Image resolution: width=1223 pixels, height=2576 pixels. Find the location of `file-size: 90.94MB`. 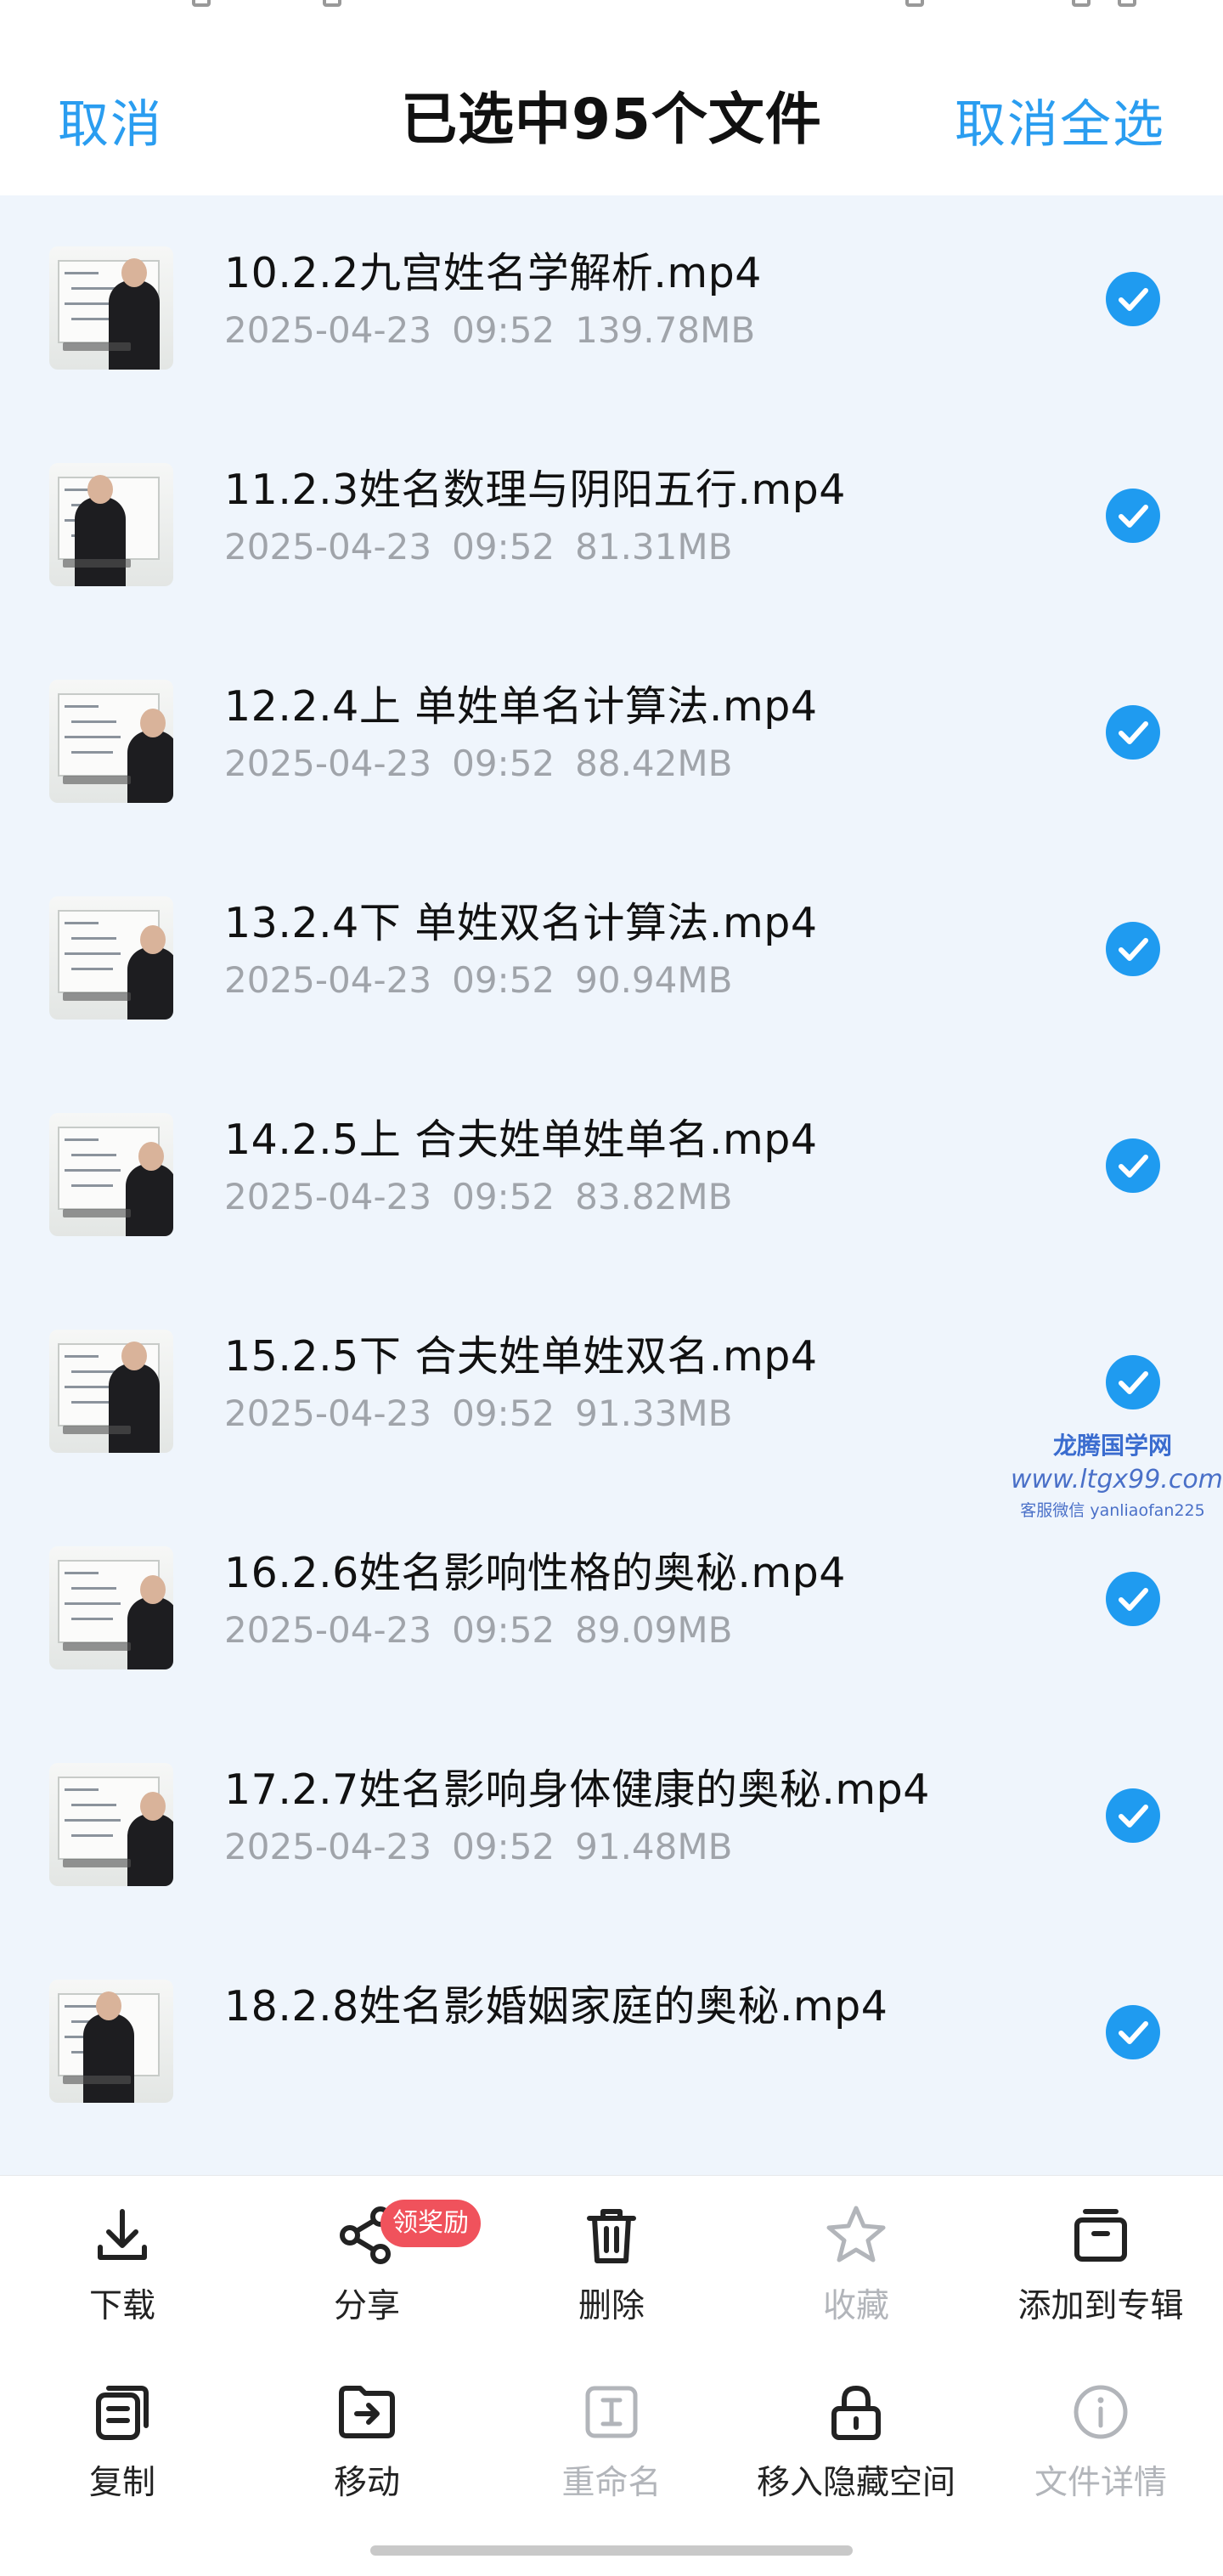

file-size: 90.94MB is located at coordinates (654, 980).